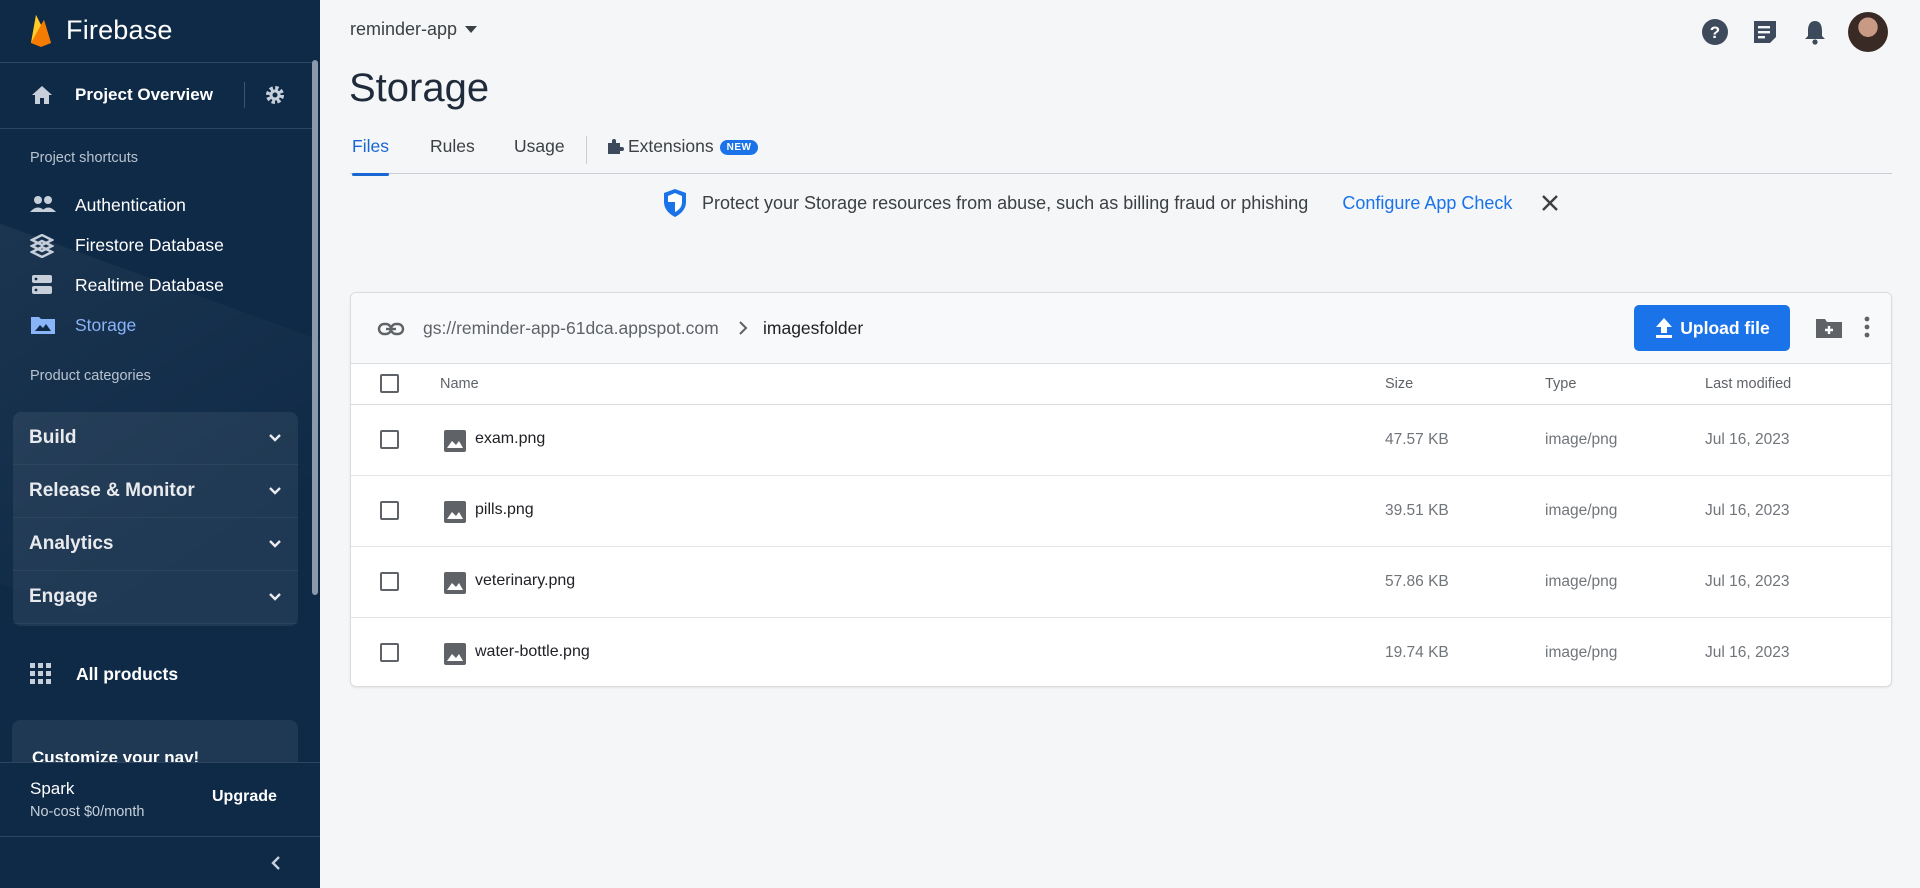 The image size is (1920, 888). I want to click on project-overview: Project Overview, so click(157, 95).